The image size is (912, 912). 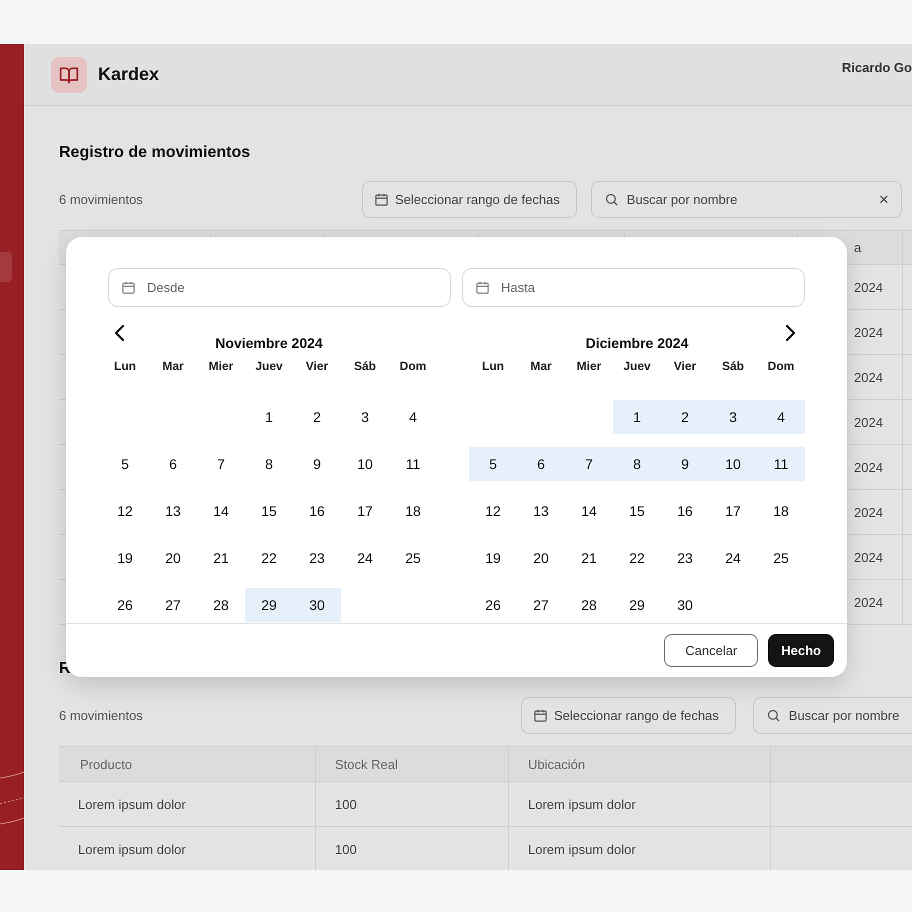 What do you see at coordinates (106, 764) in the screenshot?
I see `column-header: Producto` at bounding box center [106, 764].